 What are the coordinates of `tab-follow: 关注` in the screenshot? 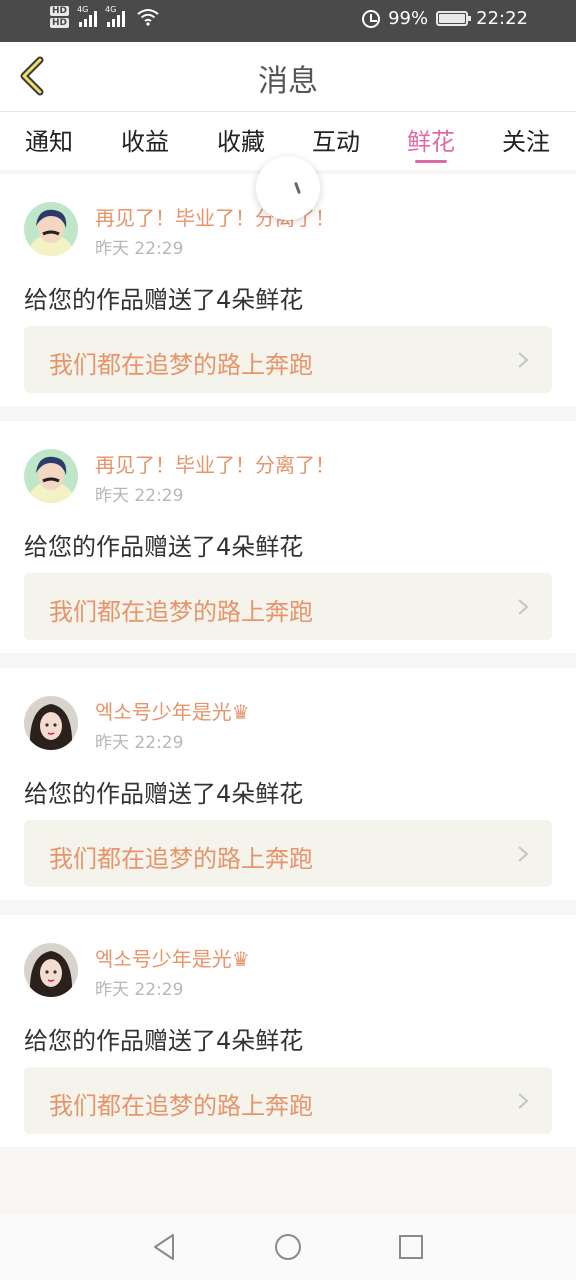 It's located at (526, 139).